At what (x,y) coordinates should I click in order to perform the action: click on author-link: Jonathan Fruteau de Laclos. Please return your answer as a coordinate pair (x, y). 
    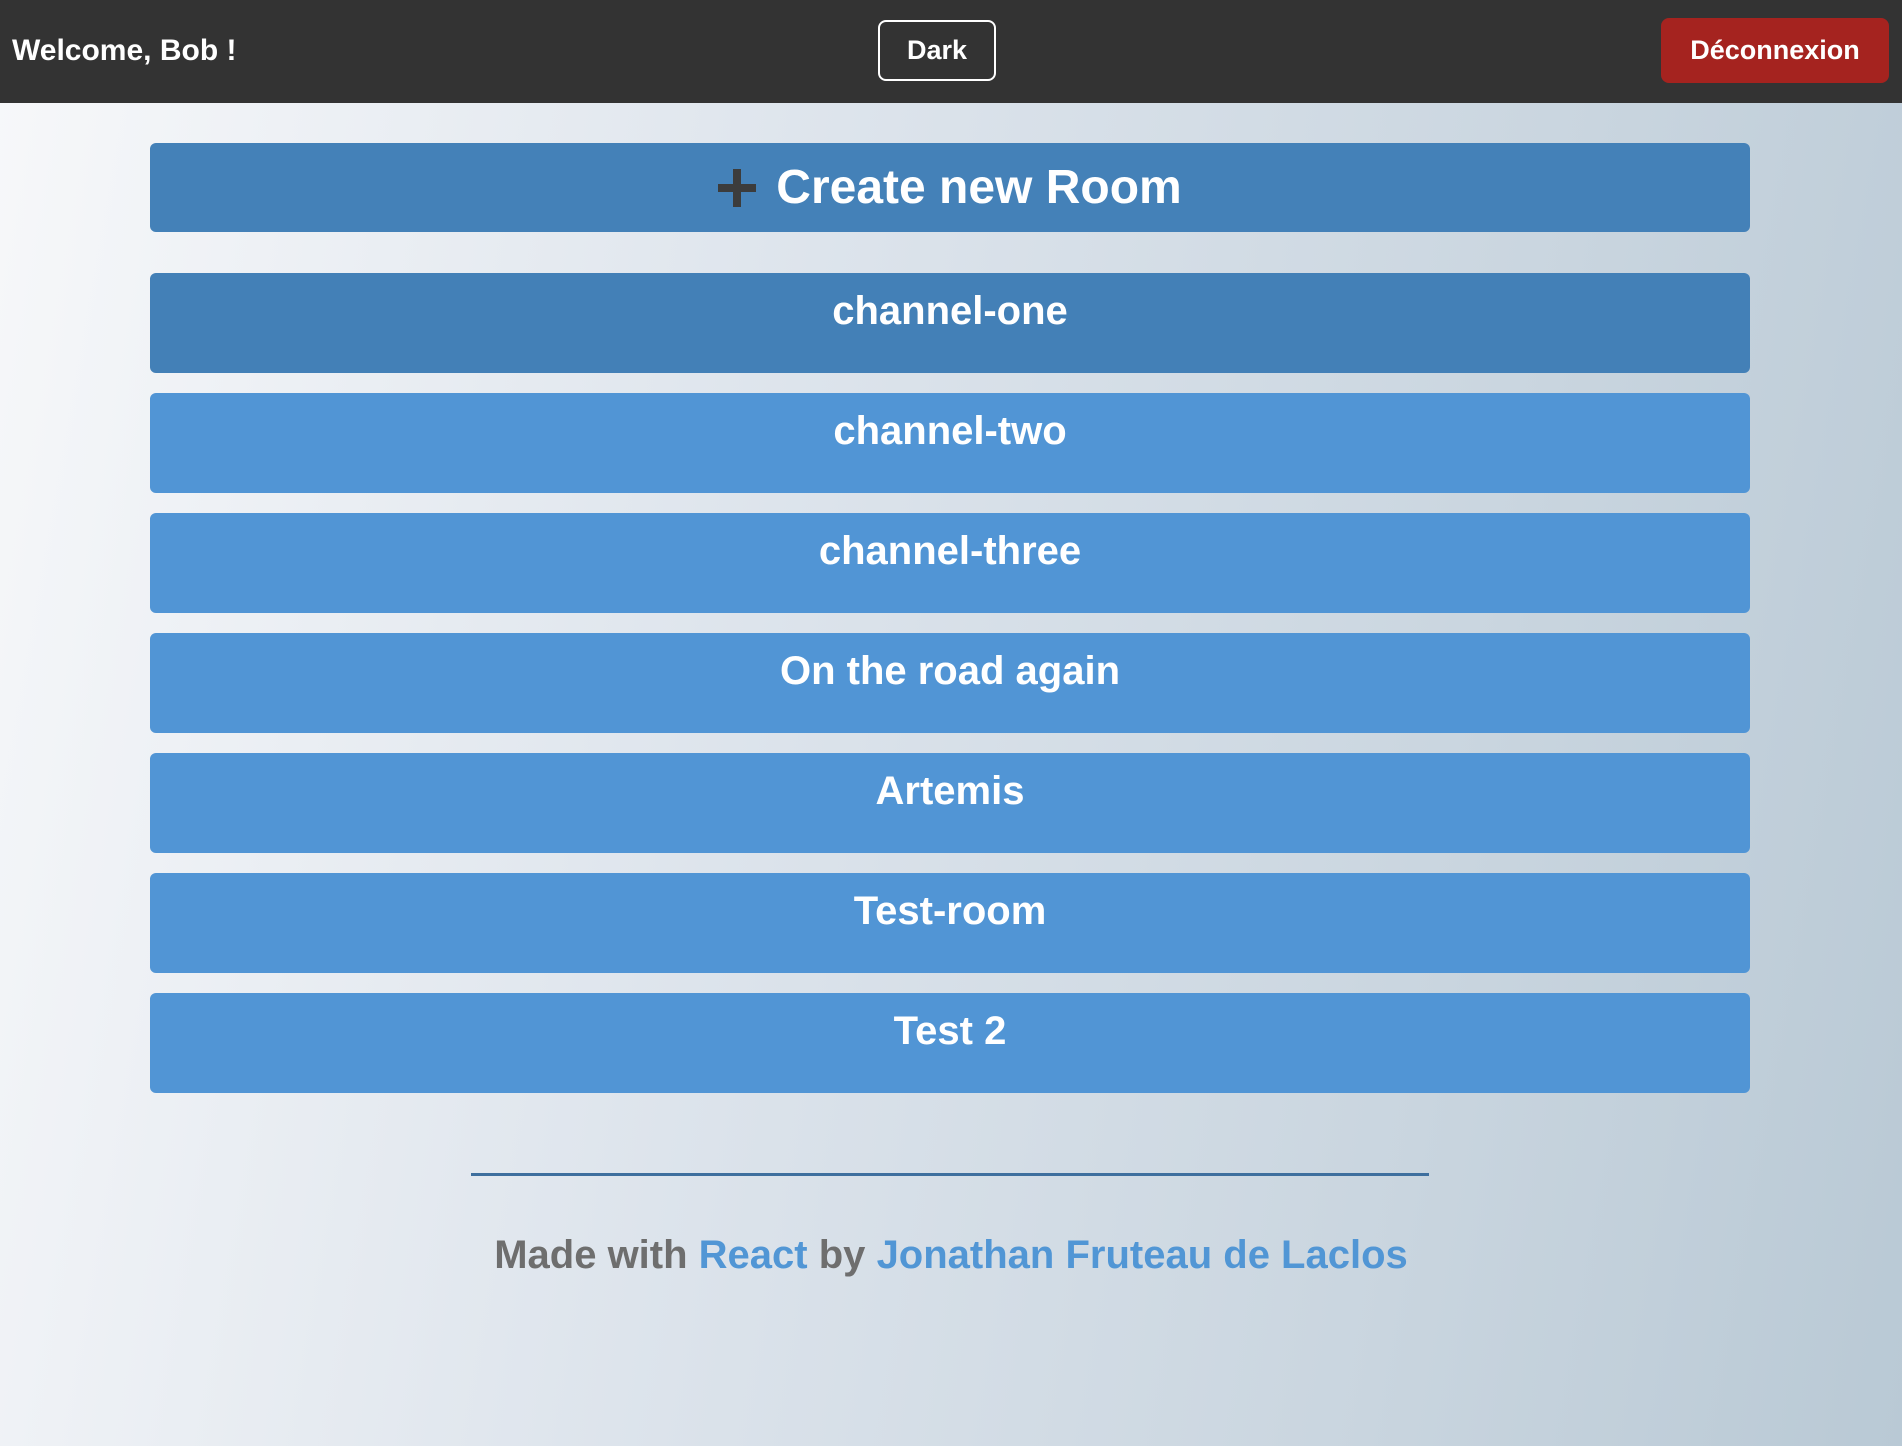
    Looking at the image, I should click on (1142, 1255).